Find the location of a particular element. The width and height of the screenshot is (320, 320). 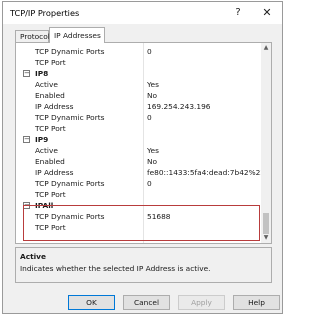

group-header-row: − IP9 is located at coordinates (139, 139).